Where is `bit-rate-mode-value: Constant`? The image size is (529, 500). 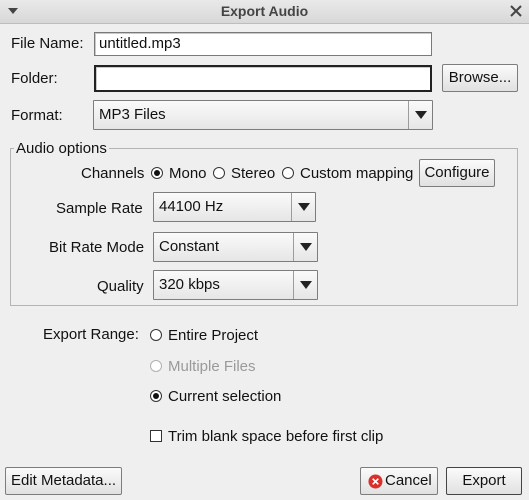 bit-rate-mode-value: Constant is located at coordinates (189, 246).